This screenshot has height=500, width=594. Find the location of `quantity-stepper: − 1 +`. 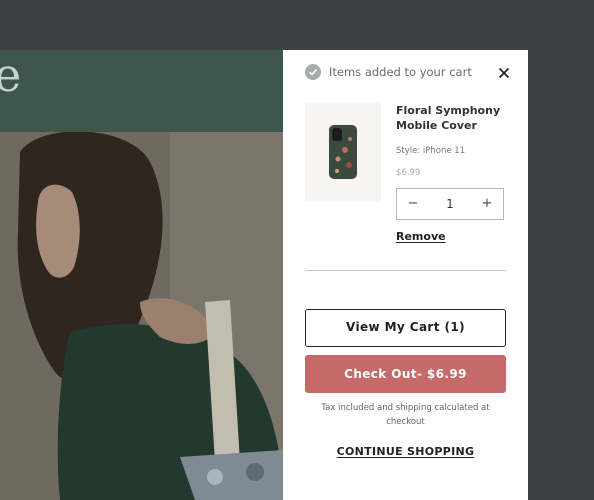

quantity-stepper: − 1 + is located at coordinates (450, 204).